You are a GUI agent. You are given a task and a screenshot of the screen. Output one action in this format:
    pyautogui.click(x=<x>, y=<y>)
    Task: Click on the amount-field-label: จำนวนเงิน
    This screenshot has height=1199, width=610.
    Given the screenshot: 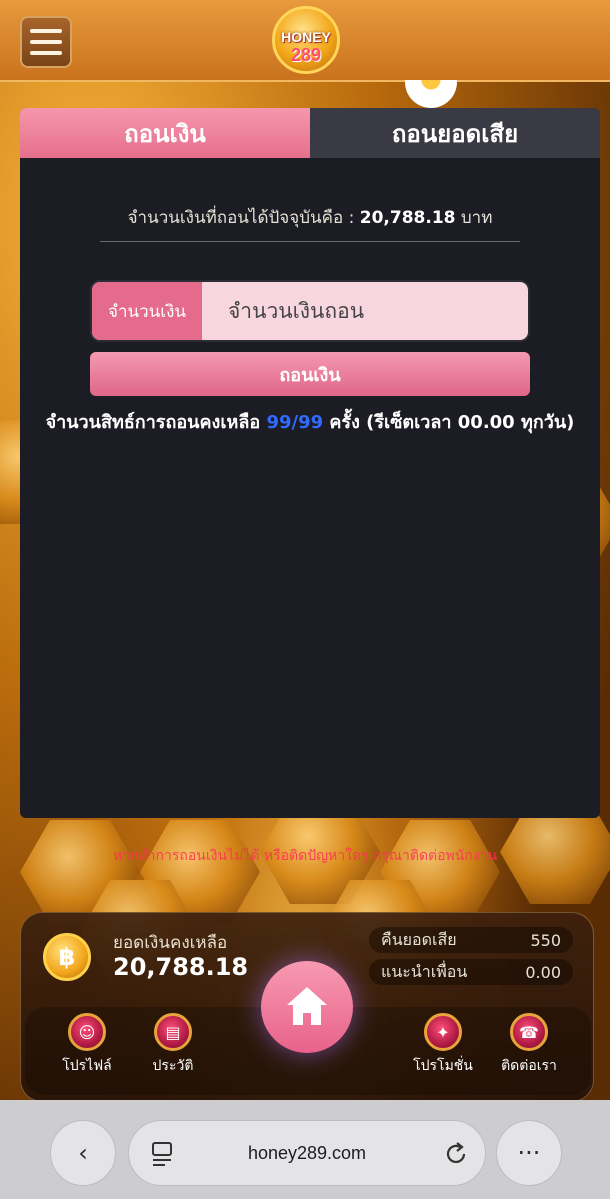 What is the action you would take?
    pyautogui.click(x=147, y=311)
    